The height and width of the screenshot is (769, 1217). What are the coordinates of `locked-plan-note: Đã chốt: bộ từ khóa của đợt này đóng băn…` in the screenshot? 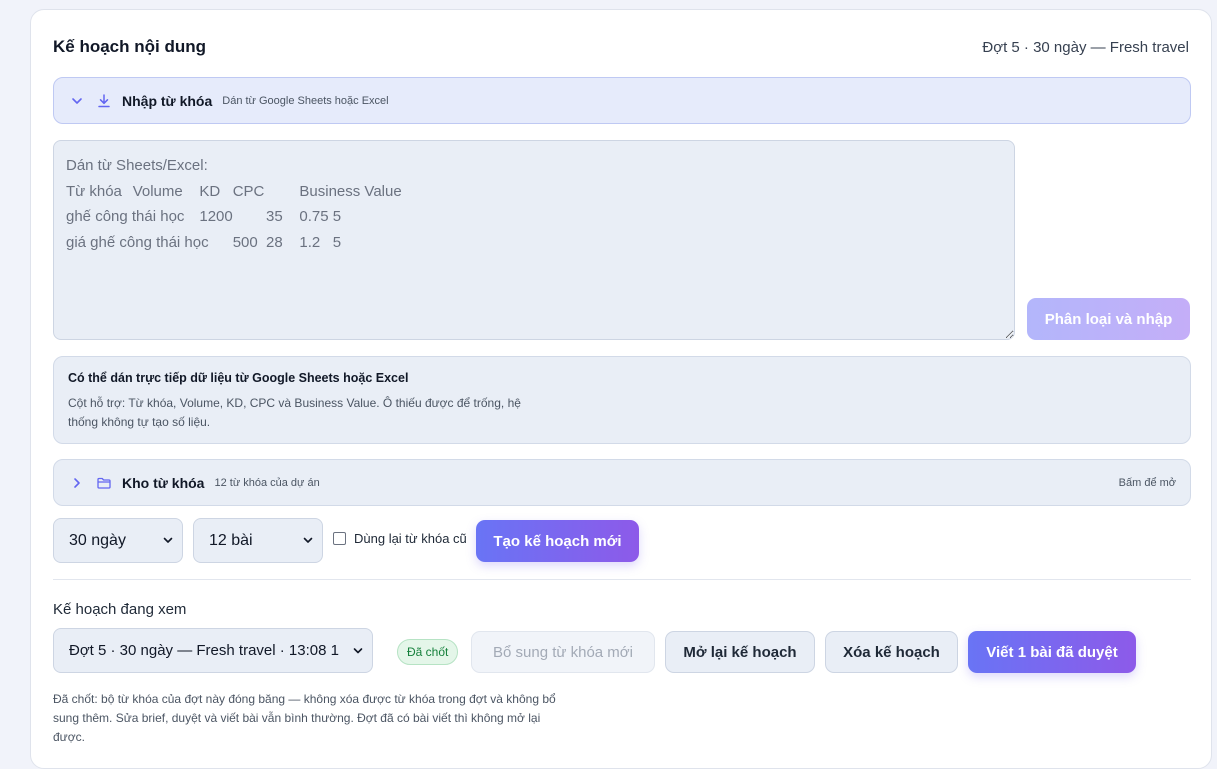 It's located at (304, 718).